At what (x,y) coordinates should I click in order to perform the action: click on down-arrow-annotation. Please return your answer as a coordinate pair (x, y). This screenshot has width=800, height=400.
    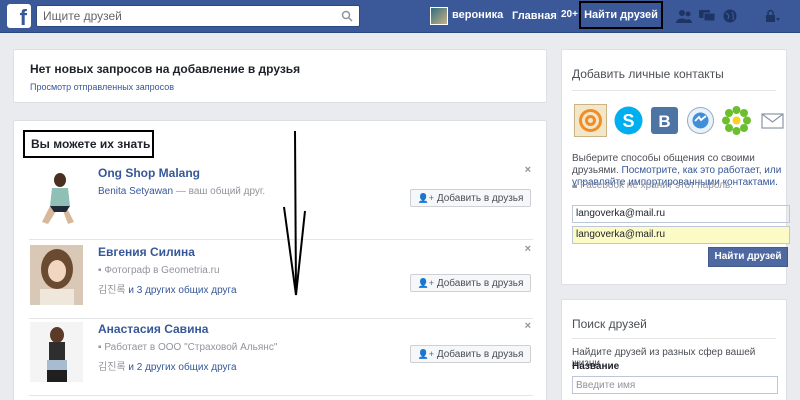
    Looking at the image, I should click on (294, 213).